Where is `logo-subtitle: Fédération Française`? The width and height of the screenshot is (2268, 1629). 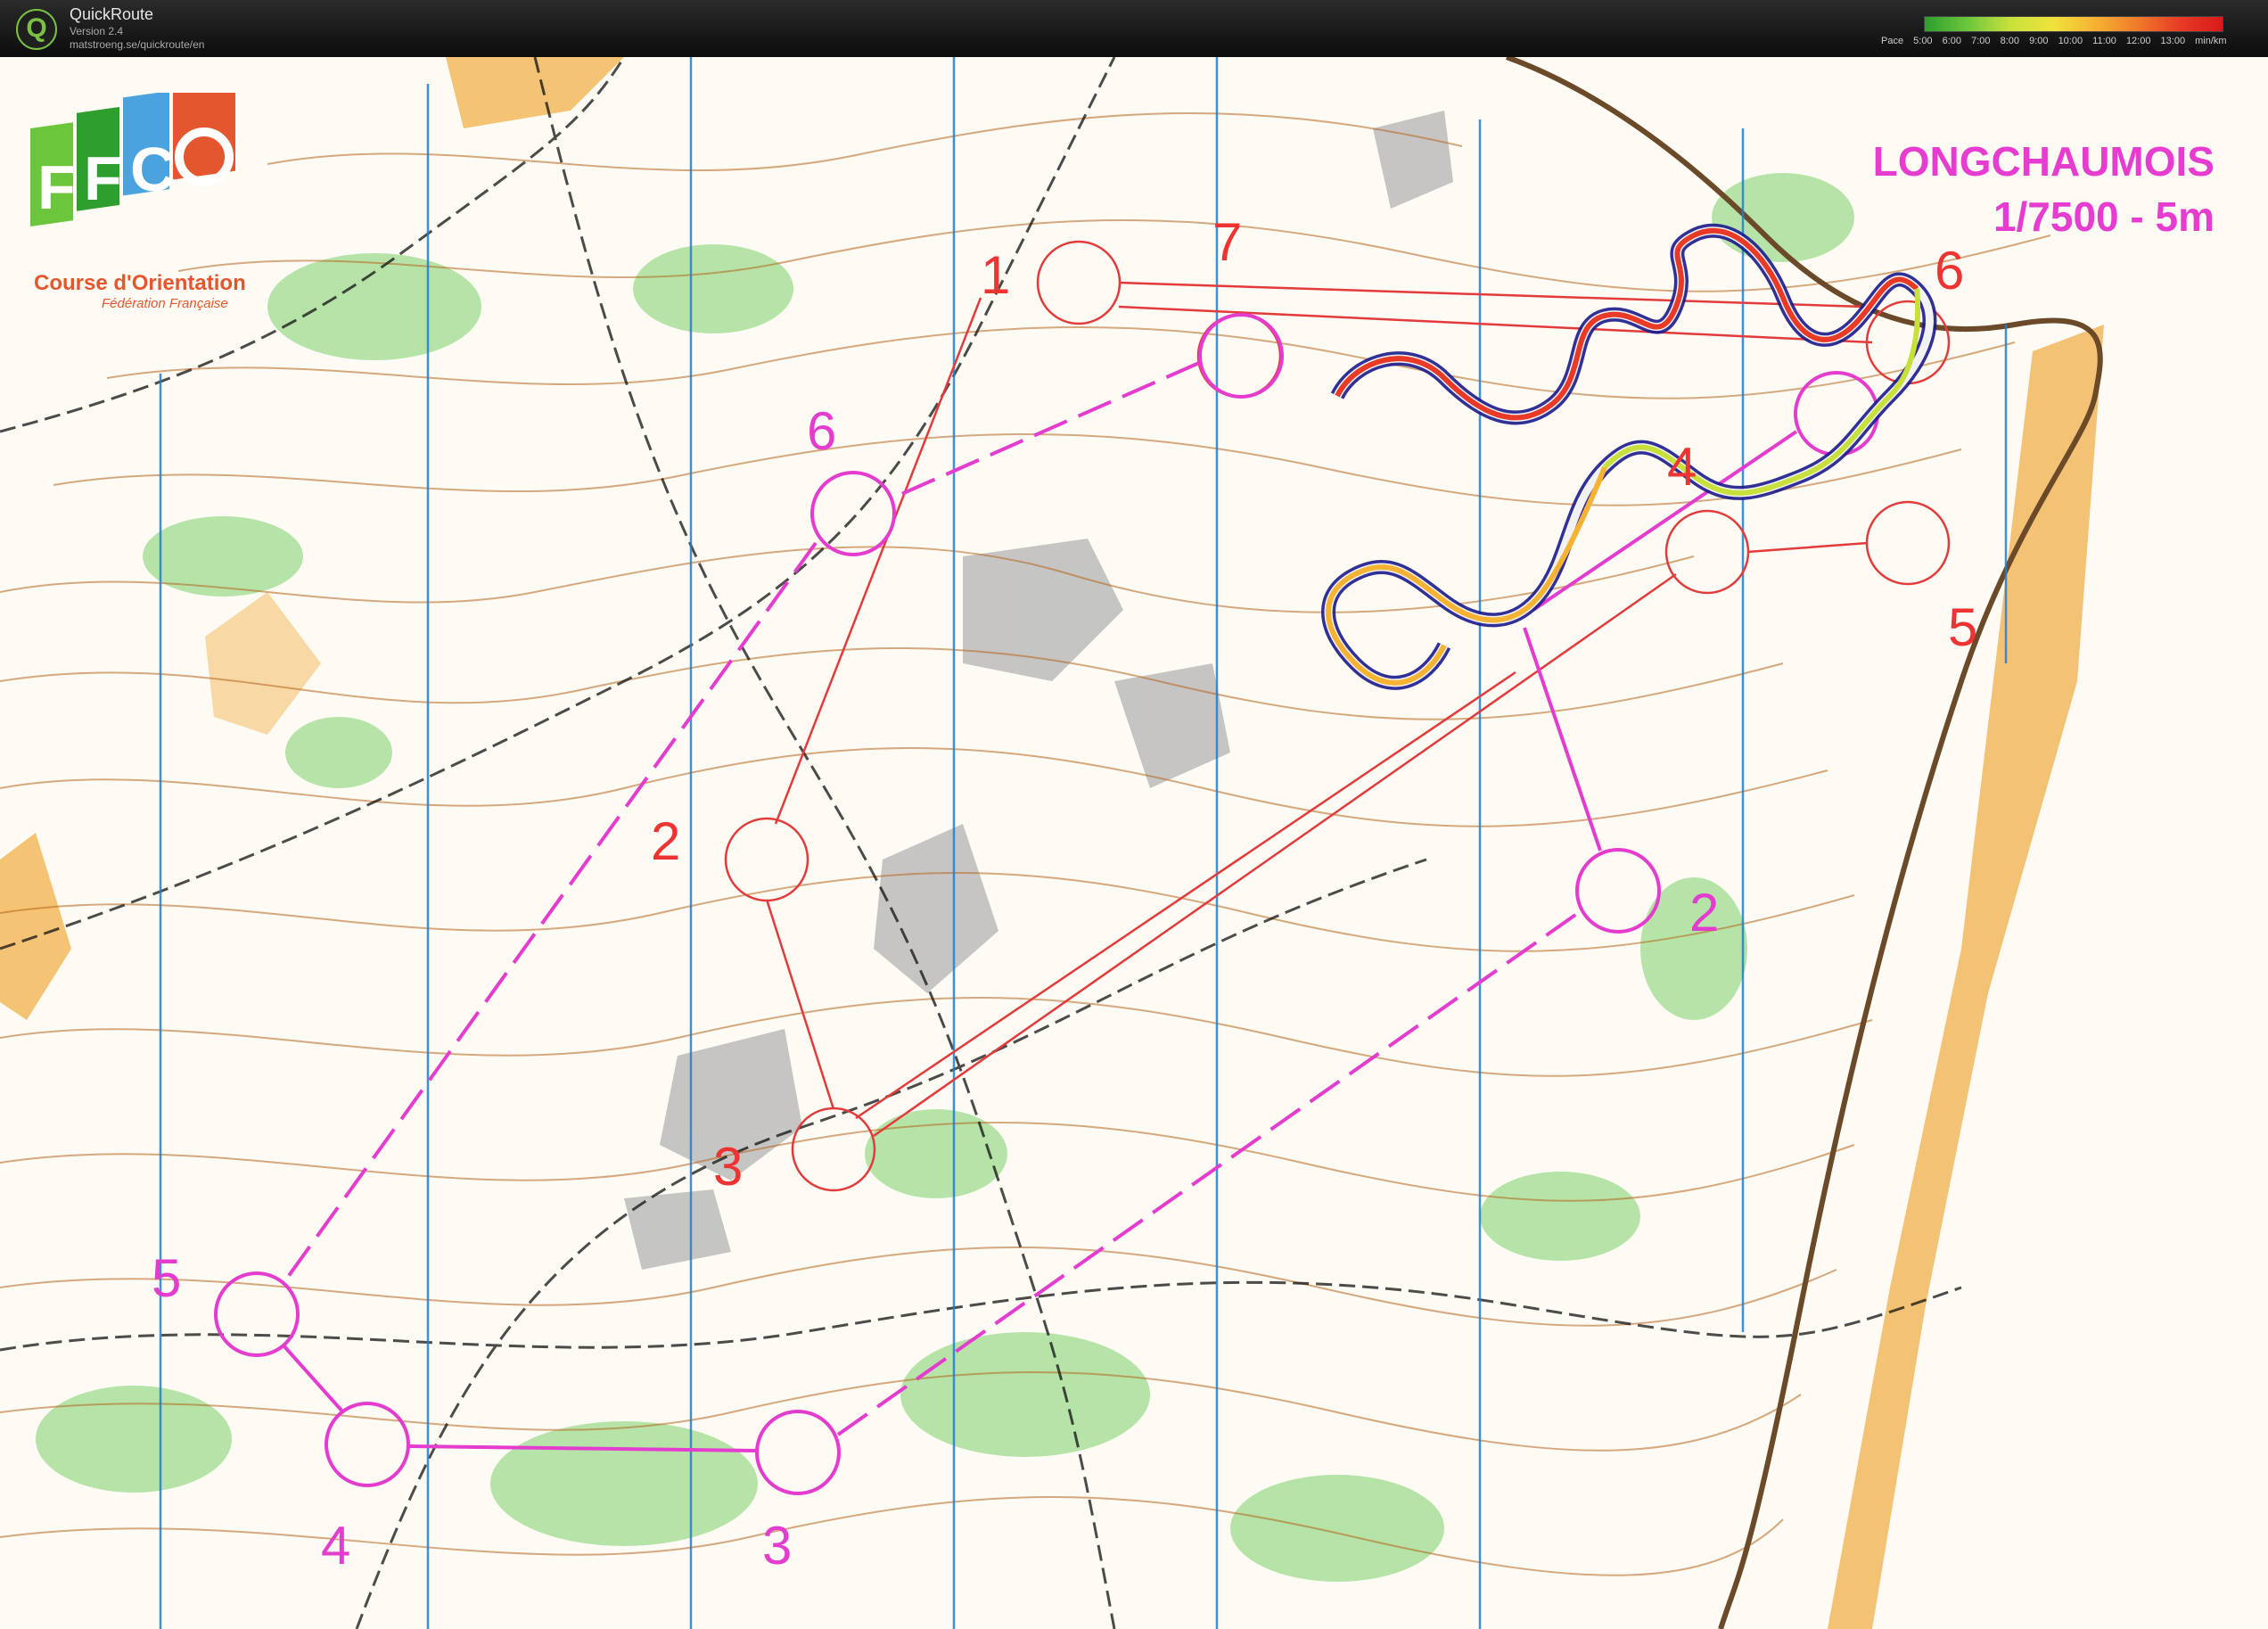
logo-subtitle: Fédération Française is located at coordinates (165, 303).